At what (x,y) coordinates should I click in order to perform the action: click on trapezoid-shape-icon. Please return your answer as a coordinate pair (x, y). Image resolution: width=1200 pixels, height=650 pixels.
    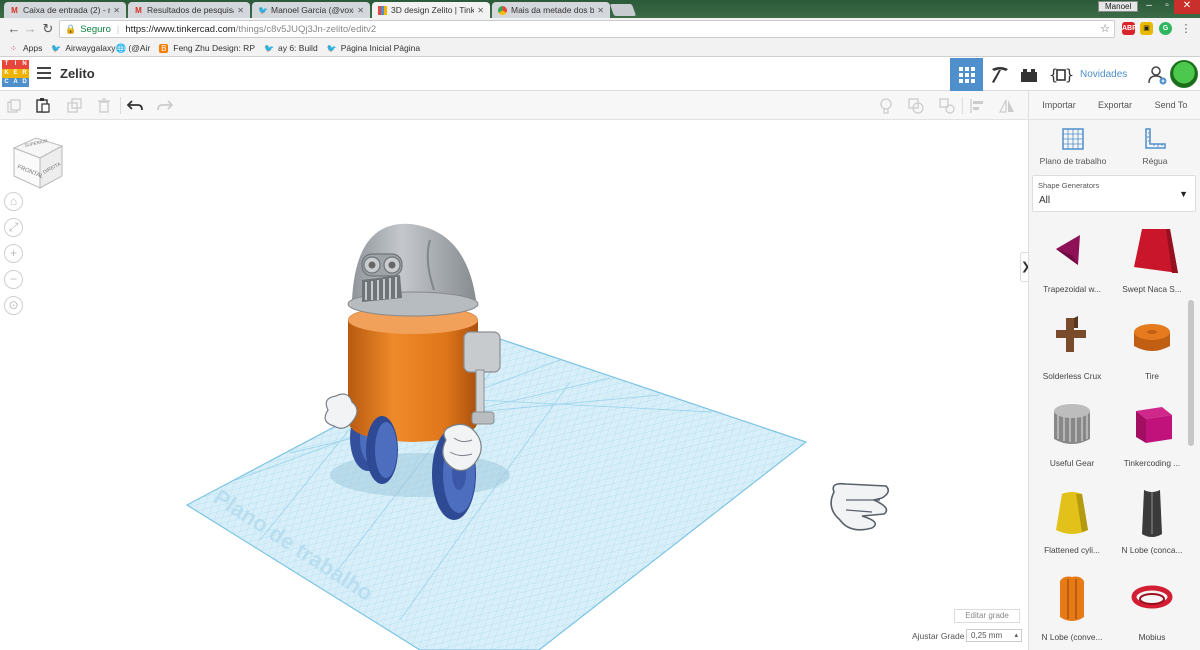
    Looking at the image, I should click on (1068, 250).